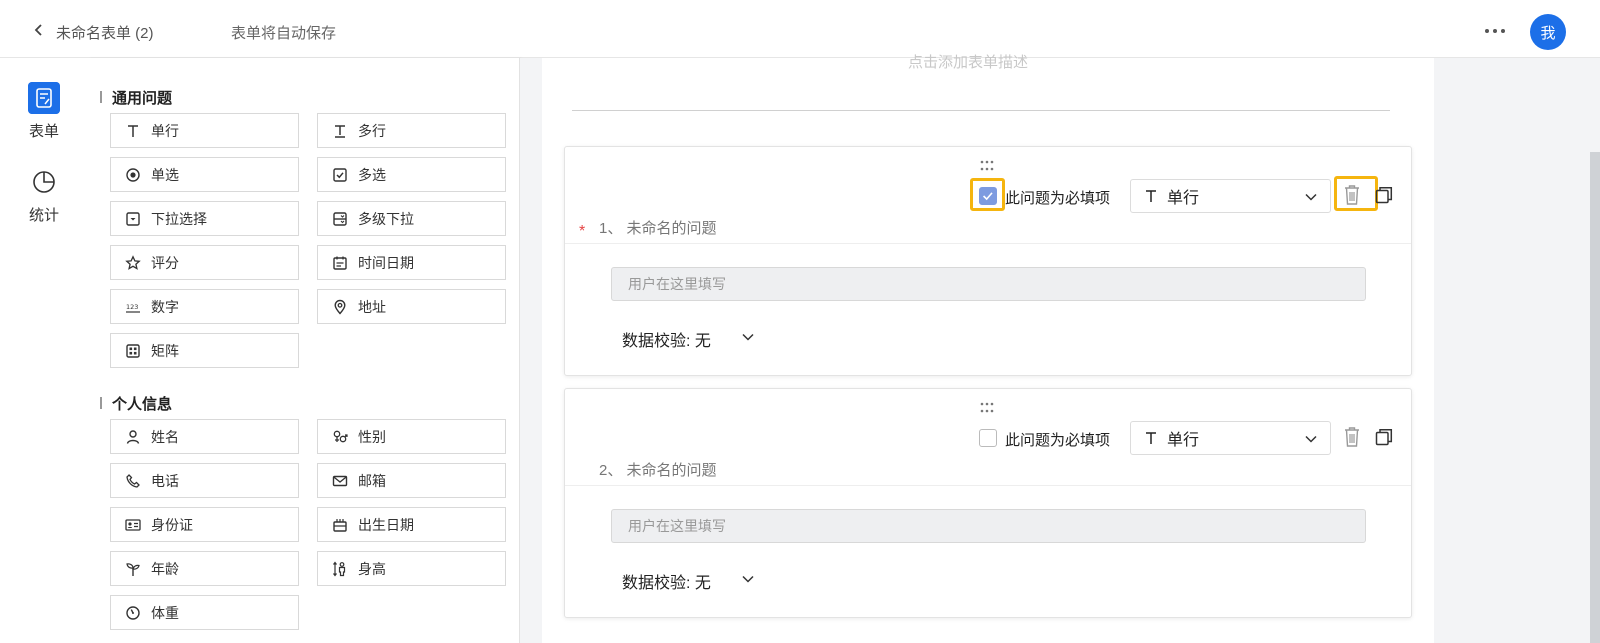 This screenshot has height=643, width=1600. Describe the element at coordinates (133, 436) in the screenshot. I see `person-icon` at that location.